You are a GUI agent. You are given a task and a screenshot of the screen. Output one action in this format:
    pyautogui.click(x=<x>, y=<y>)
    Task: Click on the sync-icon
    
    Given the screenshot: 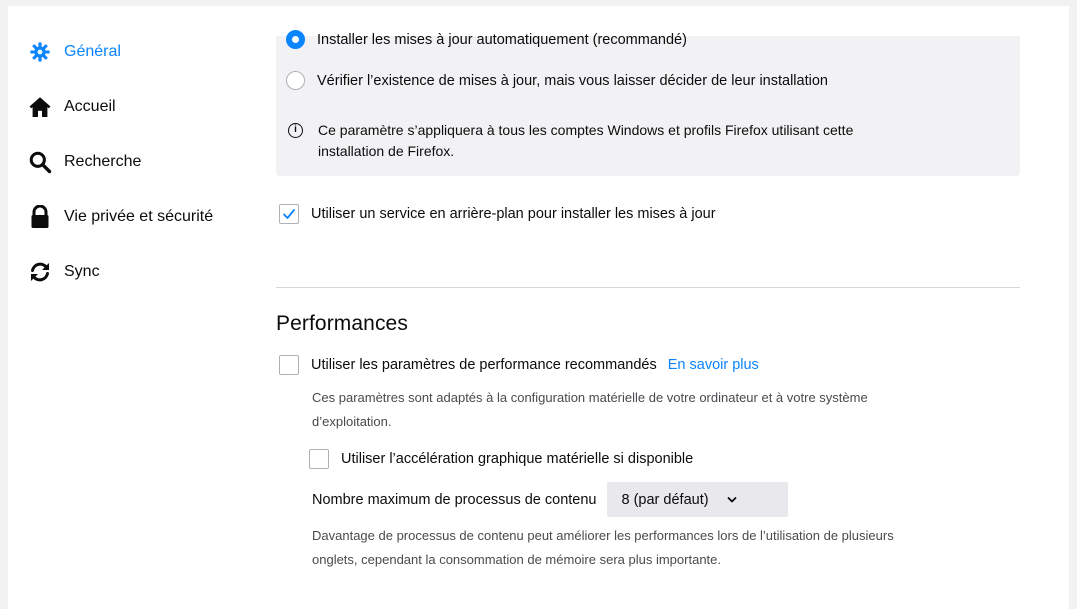 What is the action you would take?
    pyautogui.click(x=40, y=272)
    